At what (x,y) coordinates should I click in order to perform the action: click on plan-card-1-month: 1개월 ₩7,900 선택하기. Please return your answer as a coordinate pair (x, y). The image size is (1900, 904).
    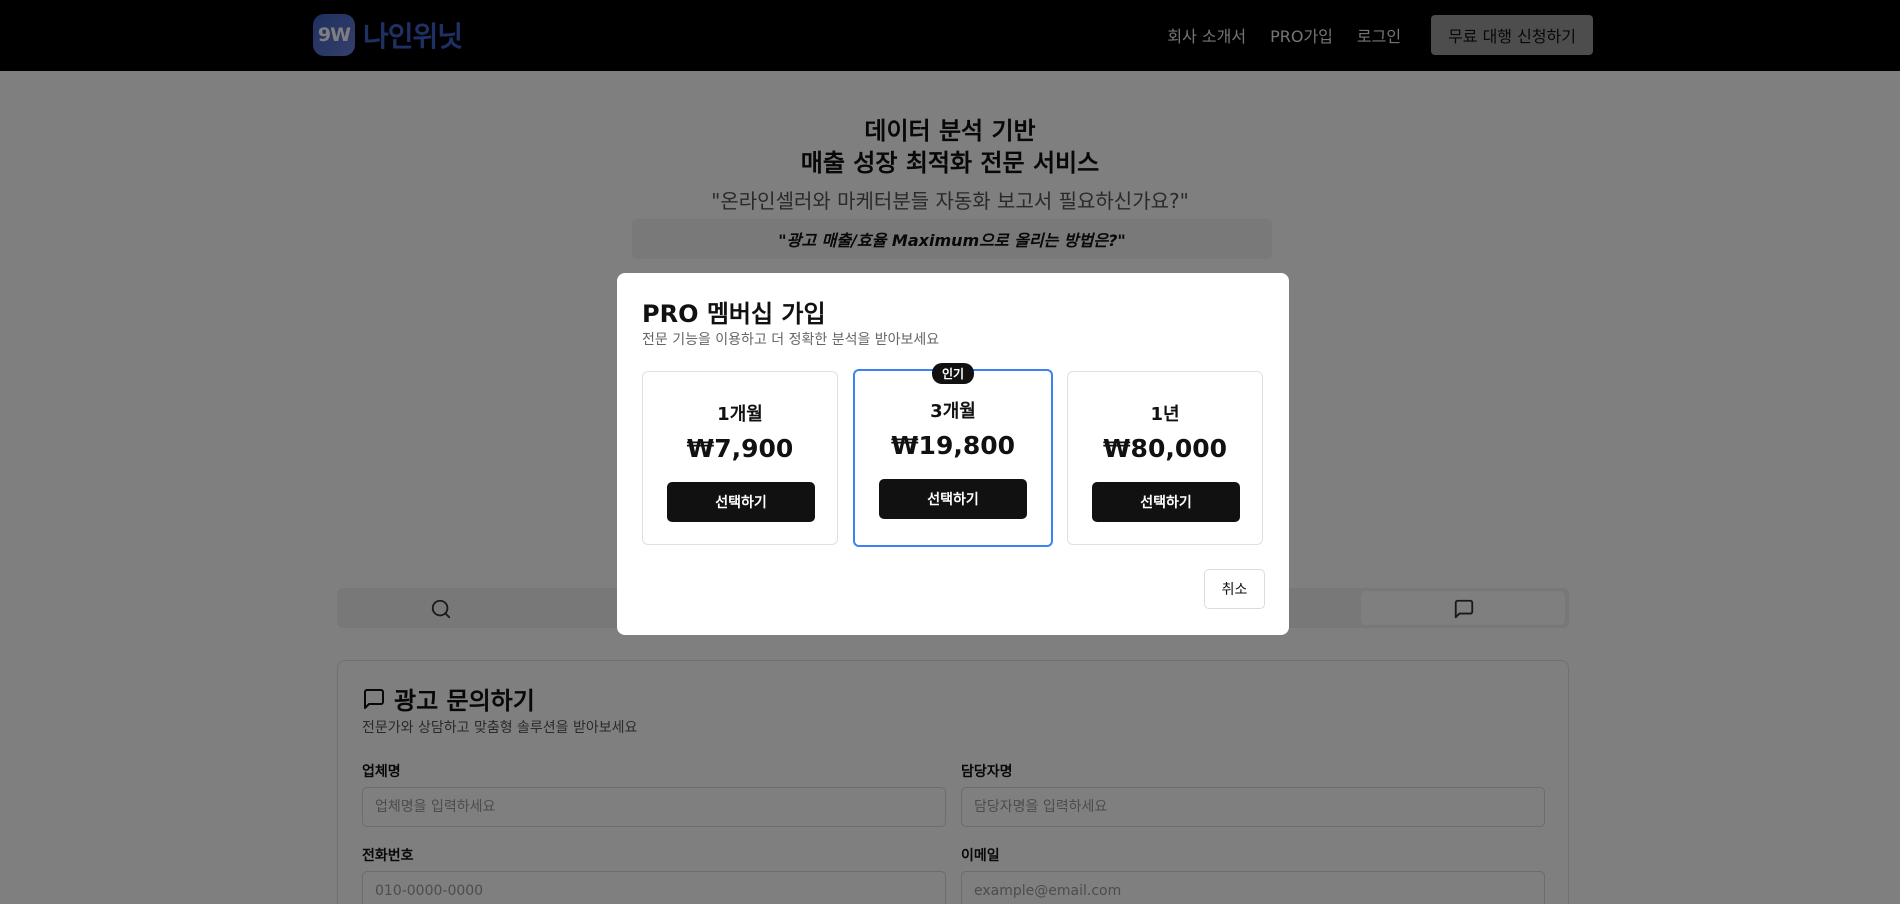
    Looking at the image, I should click on (740, 458).